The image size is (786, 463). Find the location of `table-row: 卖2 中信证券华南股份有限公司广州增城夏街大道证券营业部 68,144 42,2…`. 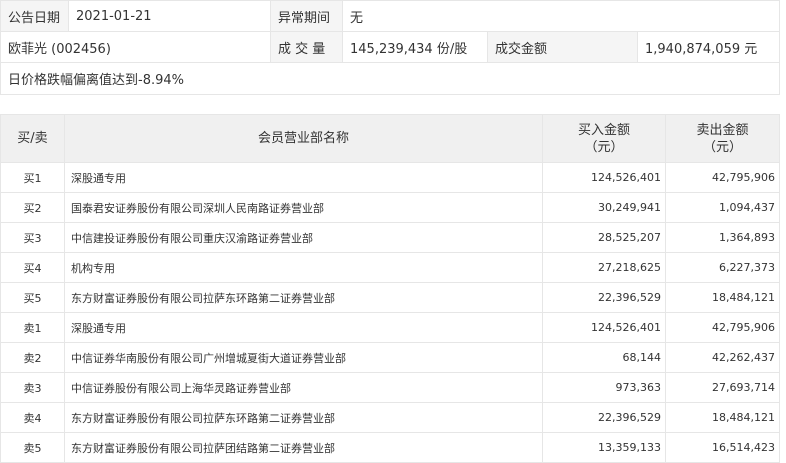

table-row: 卖2 中信证券华南股份有限公司广州增城夏街大道证券营业部 68,144 42,2… is located at coordinates (390, 357).